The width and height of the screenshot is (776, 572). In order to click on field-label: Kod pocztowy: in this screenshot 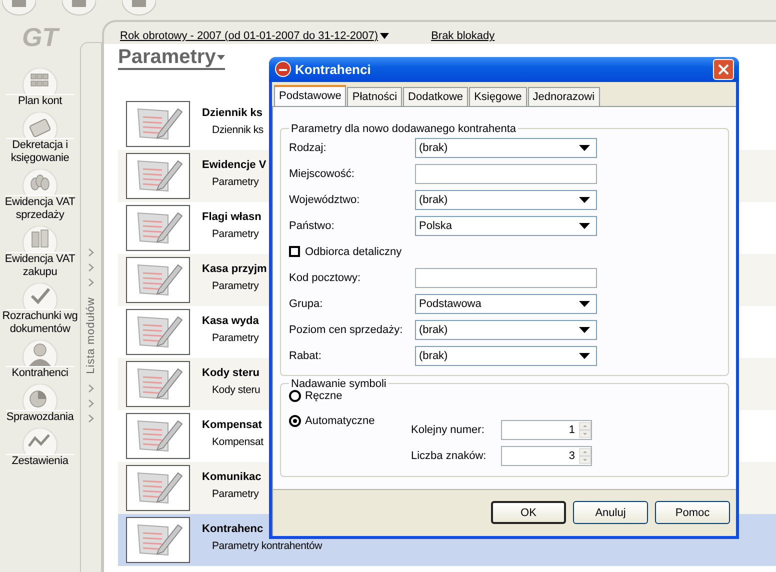, I will do `click(325, 278)`.